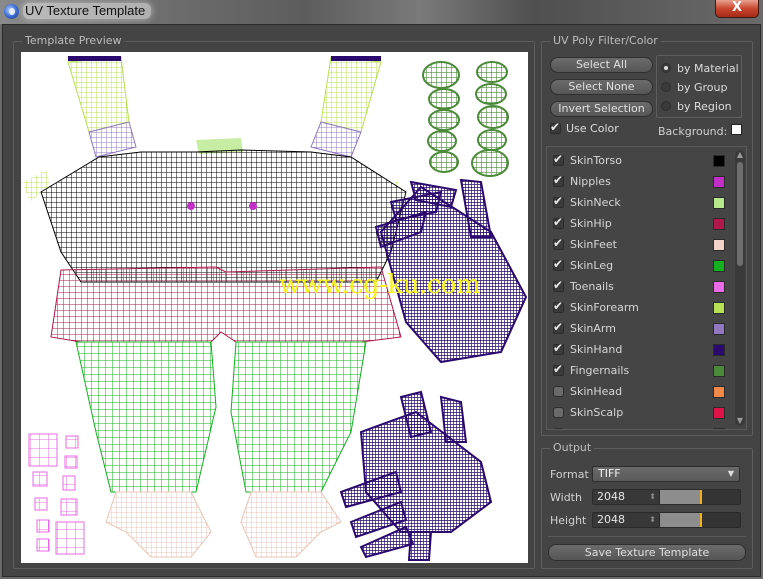 The image size is (763, 579). What do you see at coordinates (640, 426) in the screenshot?
I see `material-row: Lips` at bounding box center [640, 426].